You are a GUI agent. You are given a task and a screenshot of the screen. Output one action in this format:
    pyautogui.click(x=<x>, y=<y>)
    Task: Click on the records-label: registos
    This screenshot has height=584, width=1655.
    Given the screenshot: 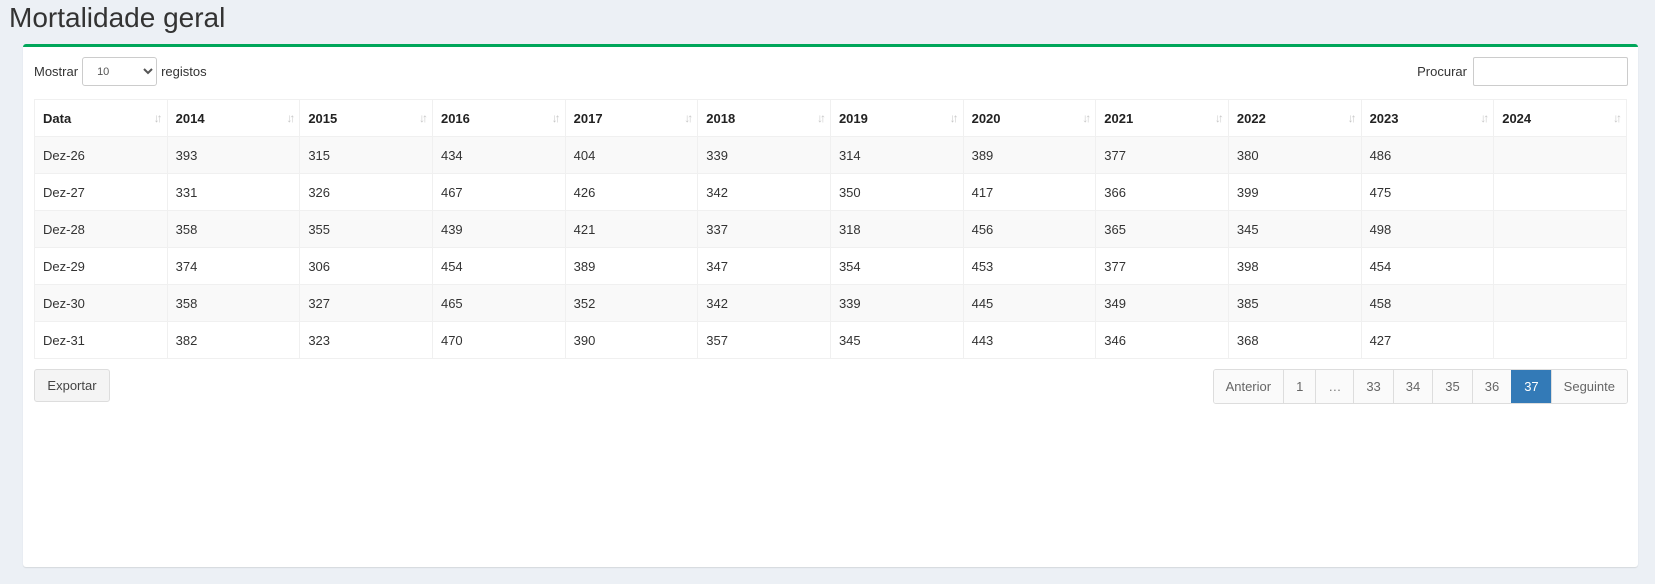 What is the action you would take?
    pyautogui.click(x=184, y=71)
    